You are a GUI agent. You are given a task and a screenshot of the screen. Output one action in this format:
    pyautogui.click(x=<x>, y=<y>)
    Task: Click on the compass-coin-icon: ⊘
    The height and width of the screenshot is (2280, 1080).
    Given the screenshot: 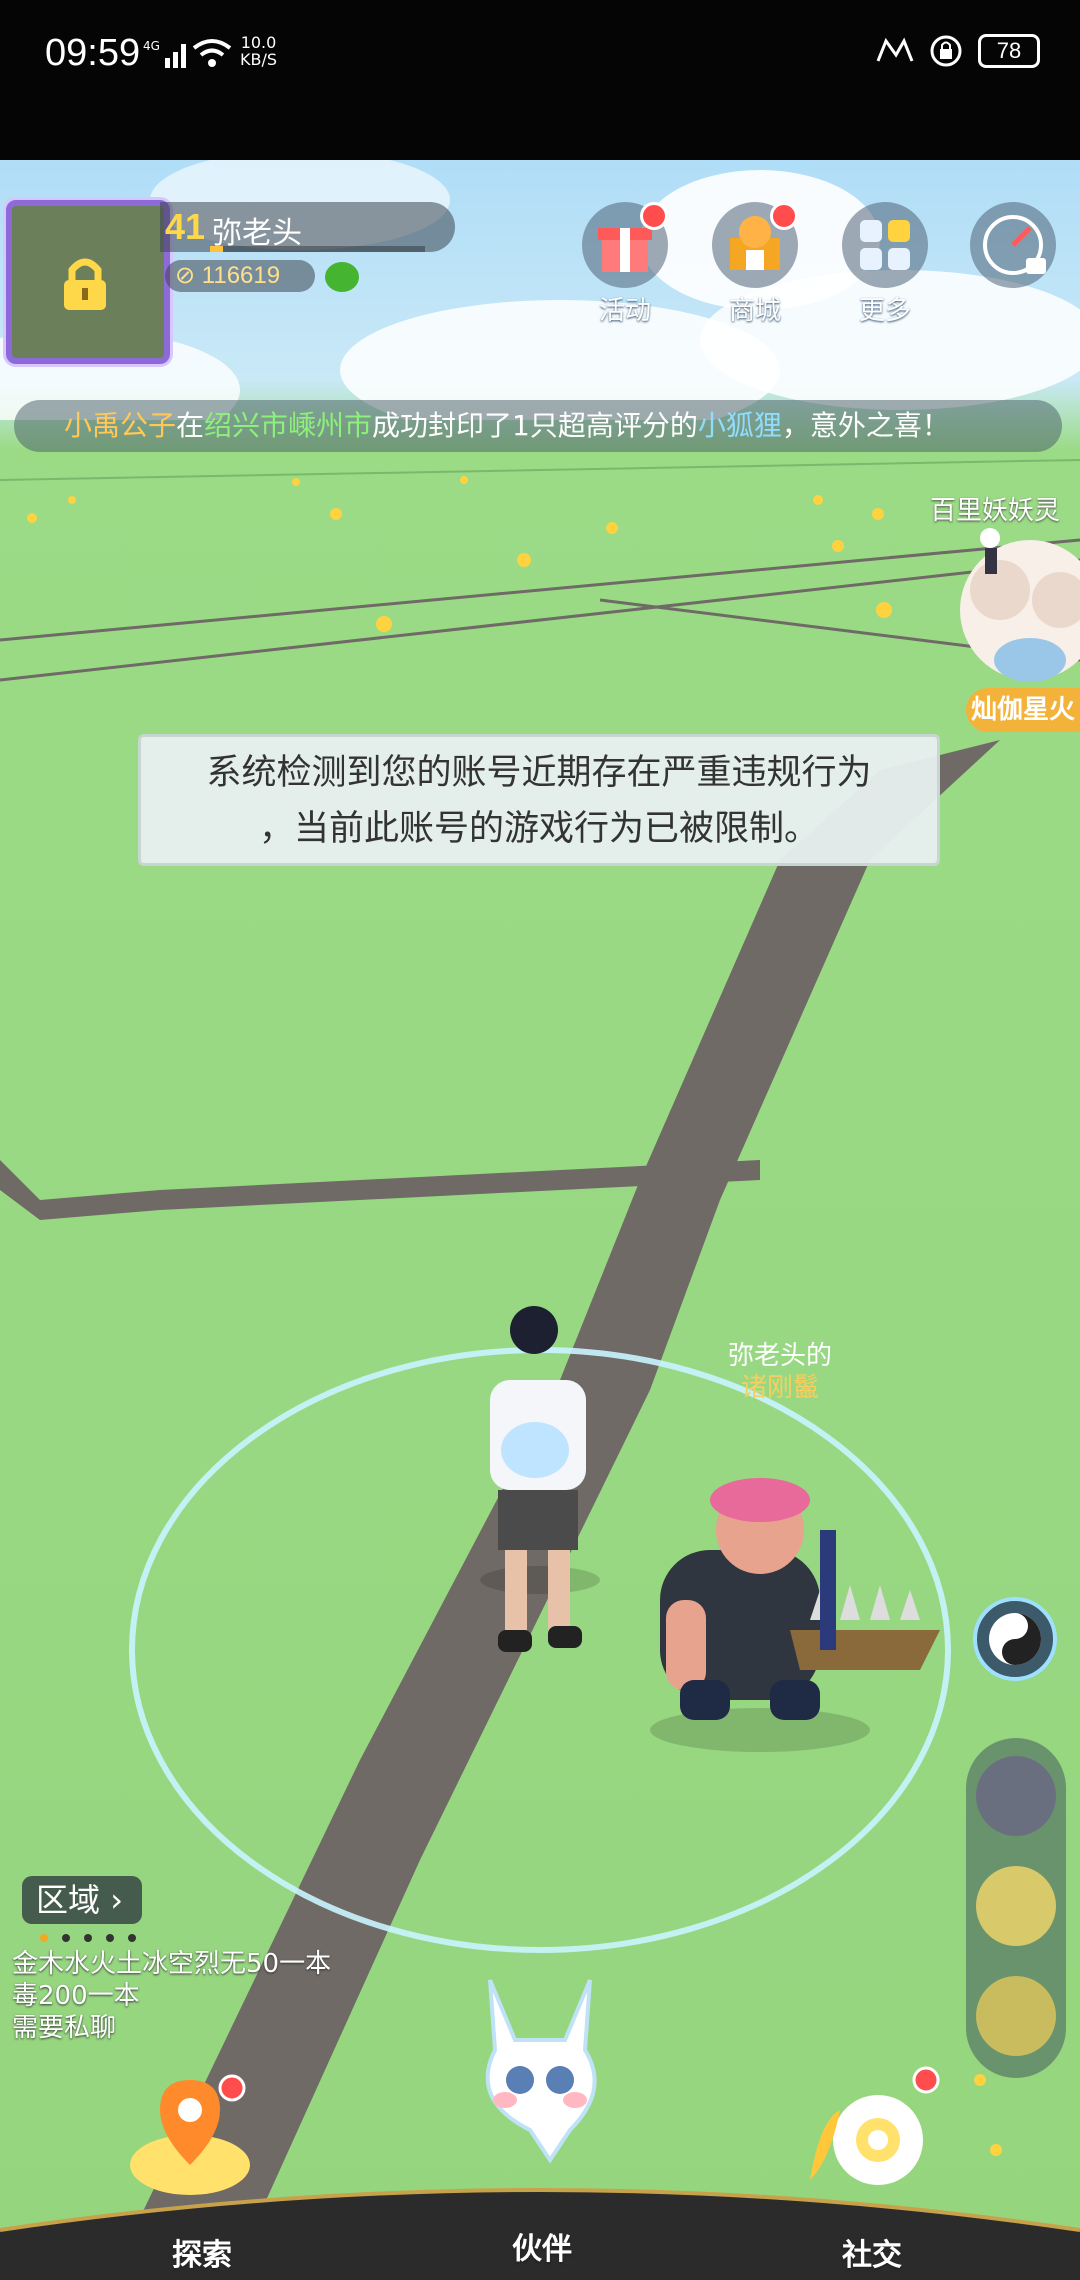 What is the action you would take?
    pyautogui.click(x=185, y=275)
    